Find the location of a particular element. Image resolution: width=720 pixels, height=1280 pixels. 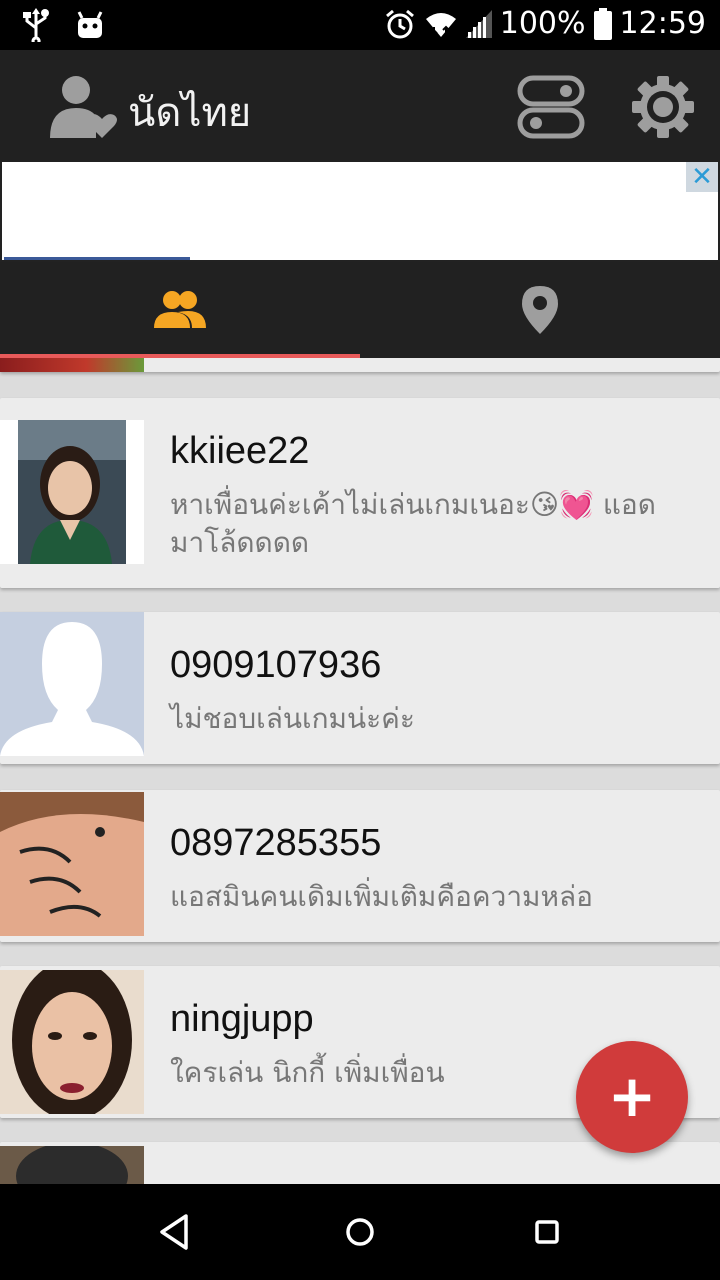

back-icon is located at coordinates (176, 1232).